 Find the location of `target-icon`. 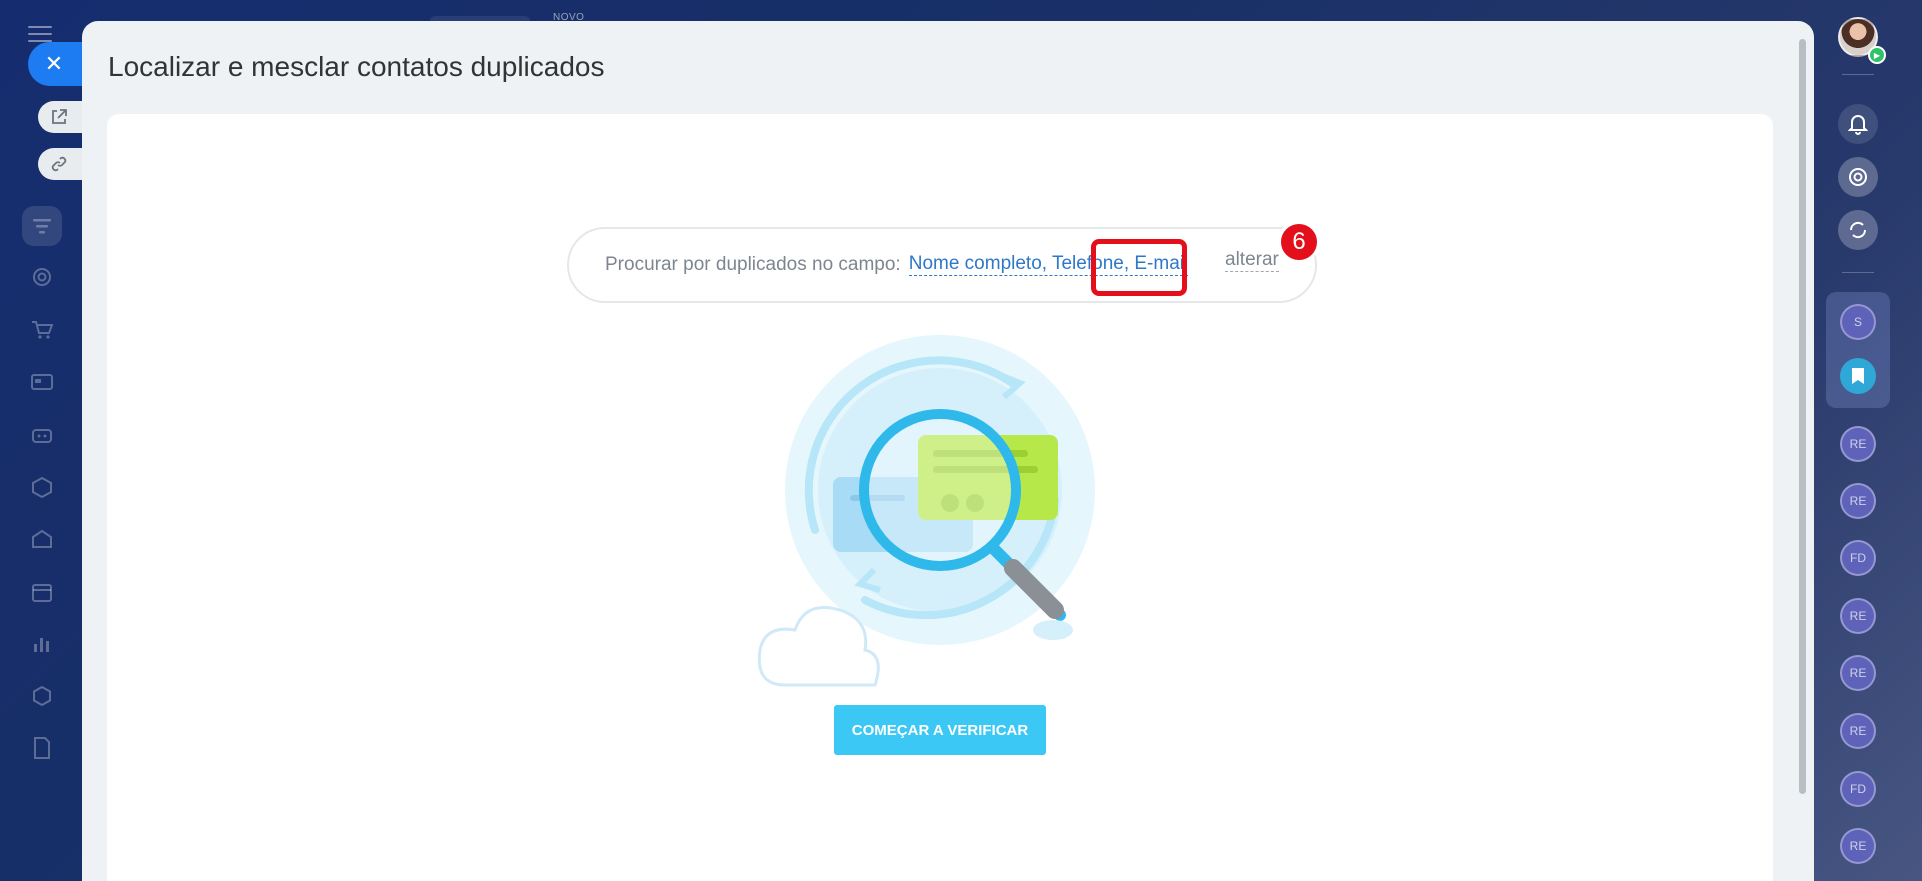

target-icon is located at coordinates (42, 277).